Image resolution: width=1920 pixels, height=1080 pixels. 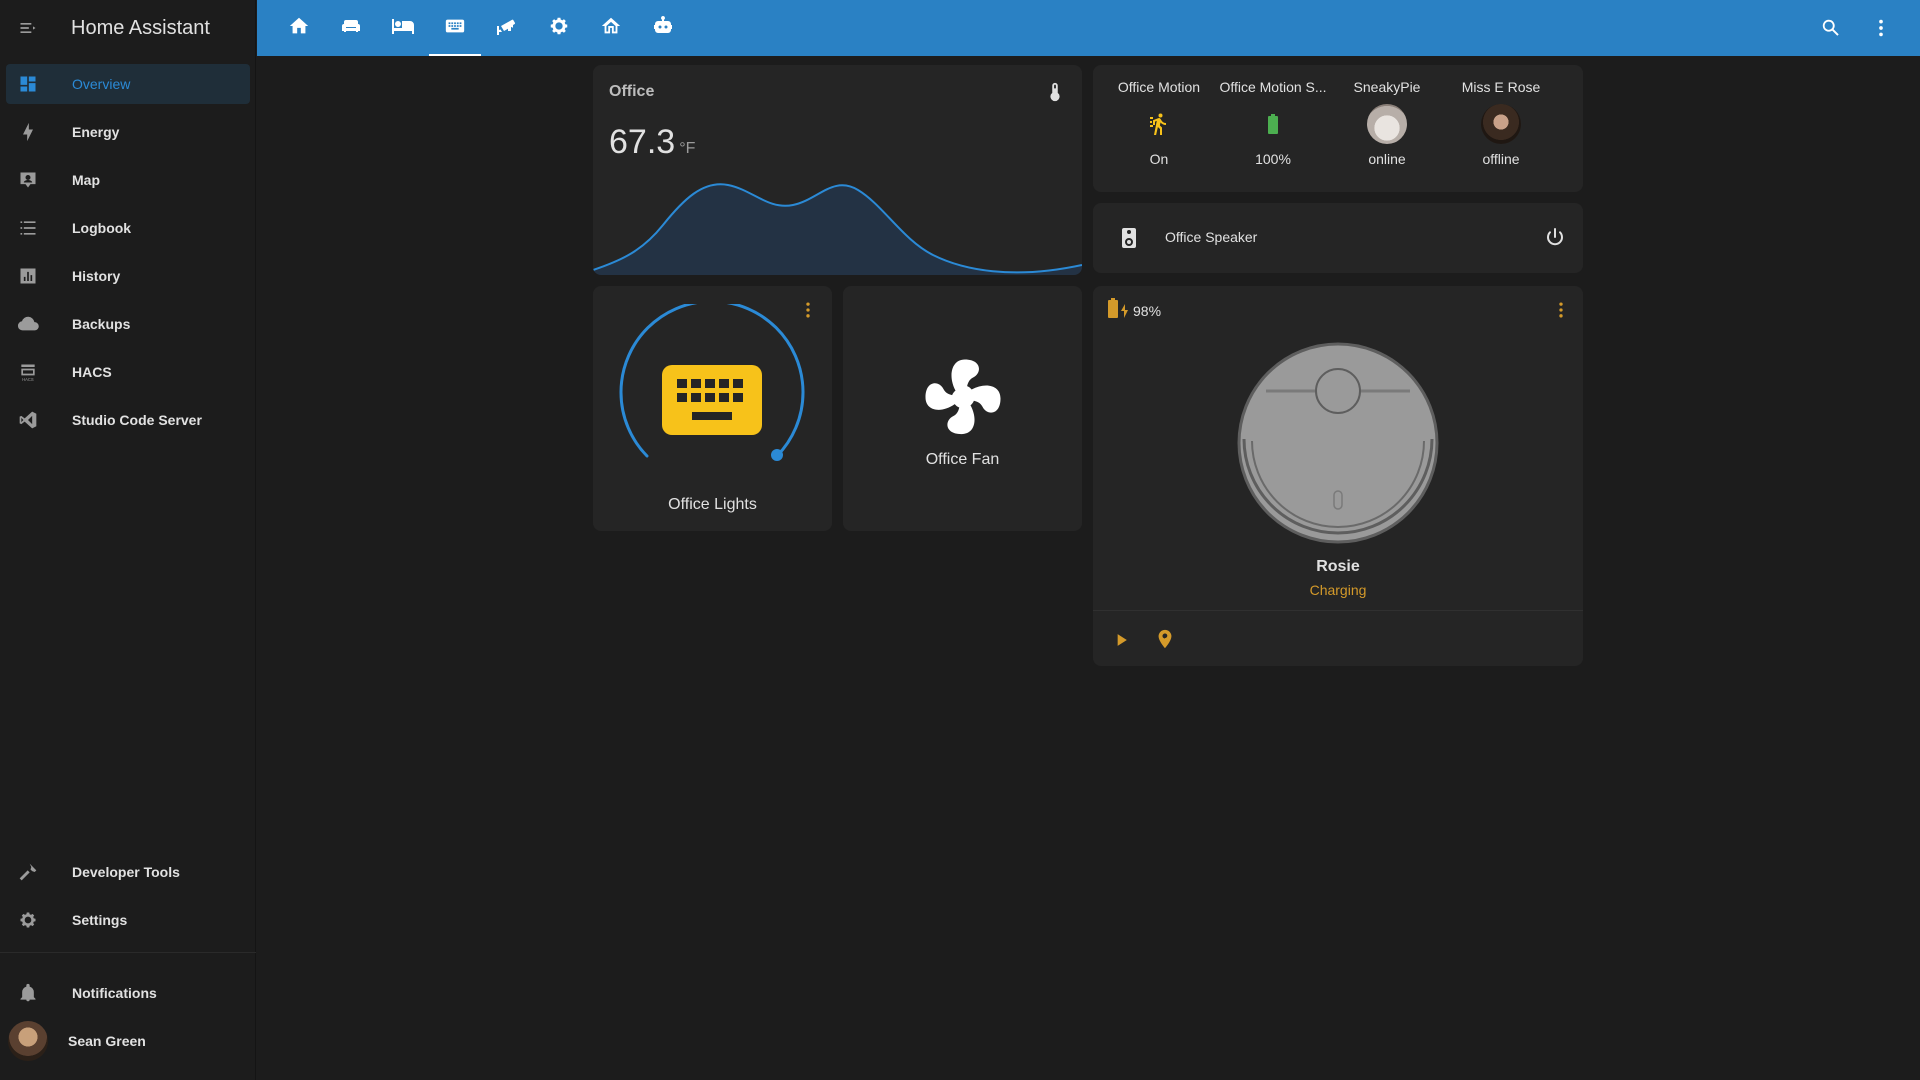 I want to click on motion-sensor-icon, so click(x=1159, y=124).